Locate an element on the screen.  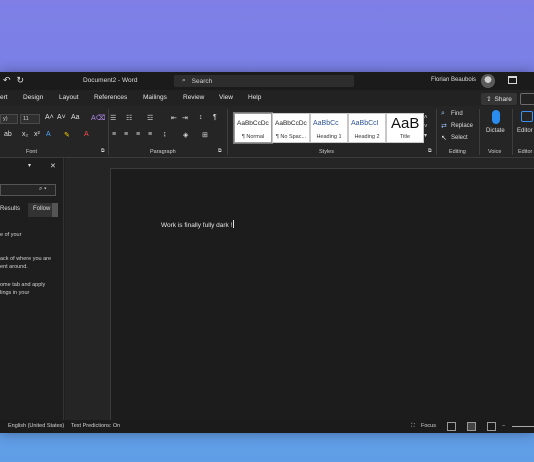
increase-indent-icon: ⇥ is located at coordinates (185, 118).